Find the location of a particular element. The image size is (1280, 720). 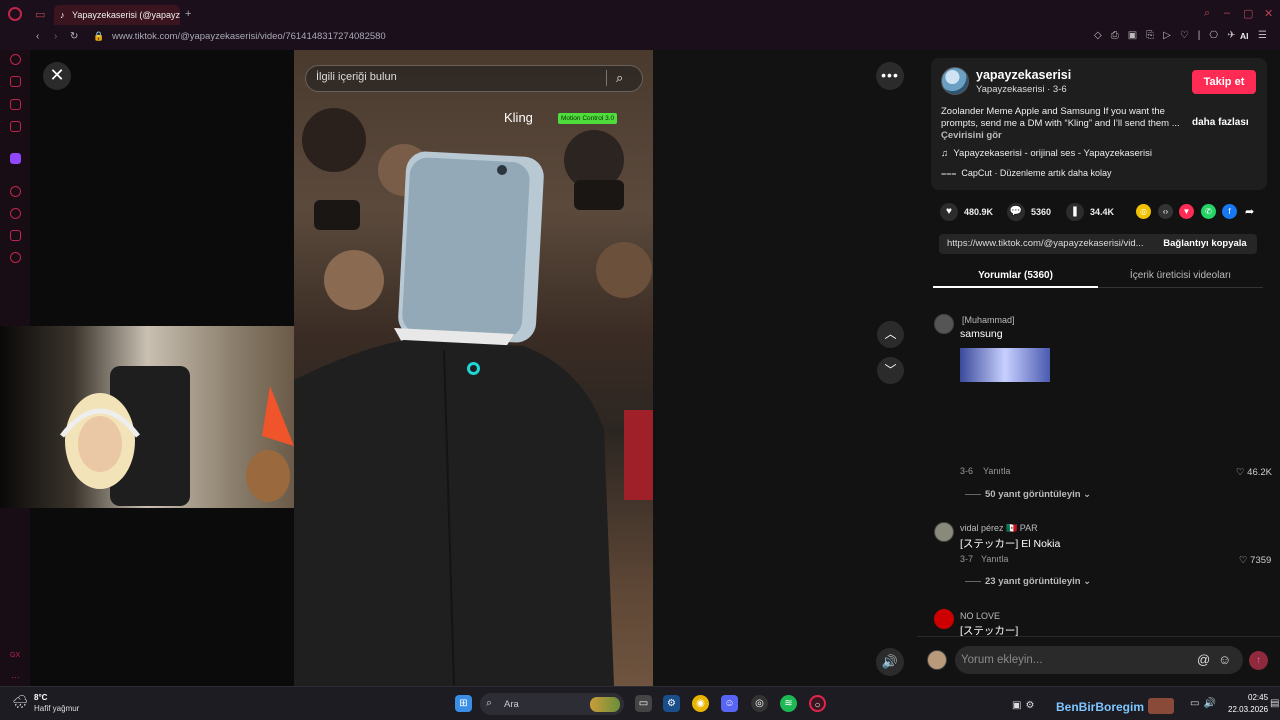

send-comment-button: ↑ is located at coordinates (1258, 660).